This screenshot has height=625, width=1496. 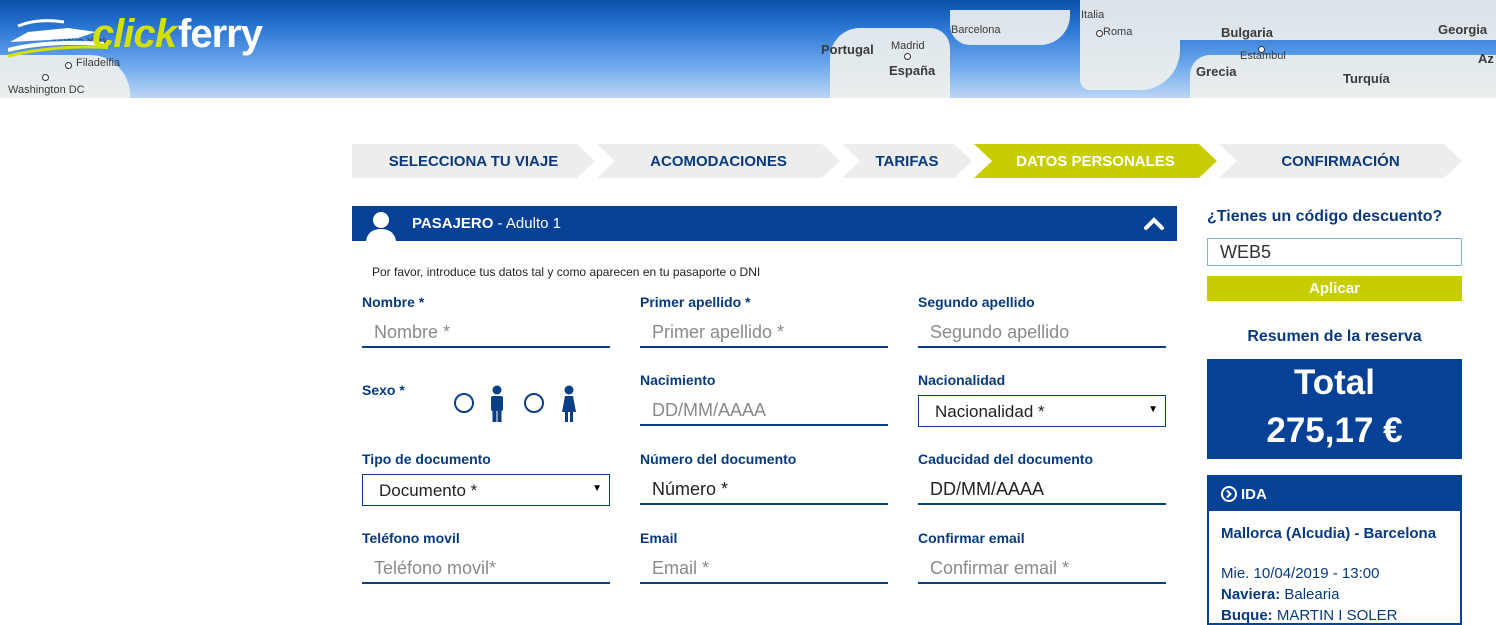 I want to click on nacionalidad-value: Nacionalidad *, so click(x=990, y=411).